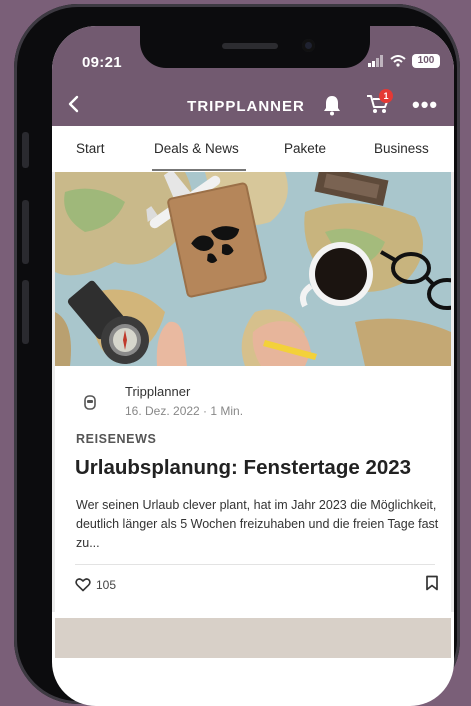 Image resolution: width=471 pixels, height=706 pixels. What do you see at coordinates (25, 312) in the screenshot?
I see `volume-down-button` at bounding box center [25, 312].